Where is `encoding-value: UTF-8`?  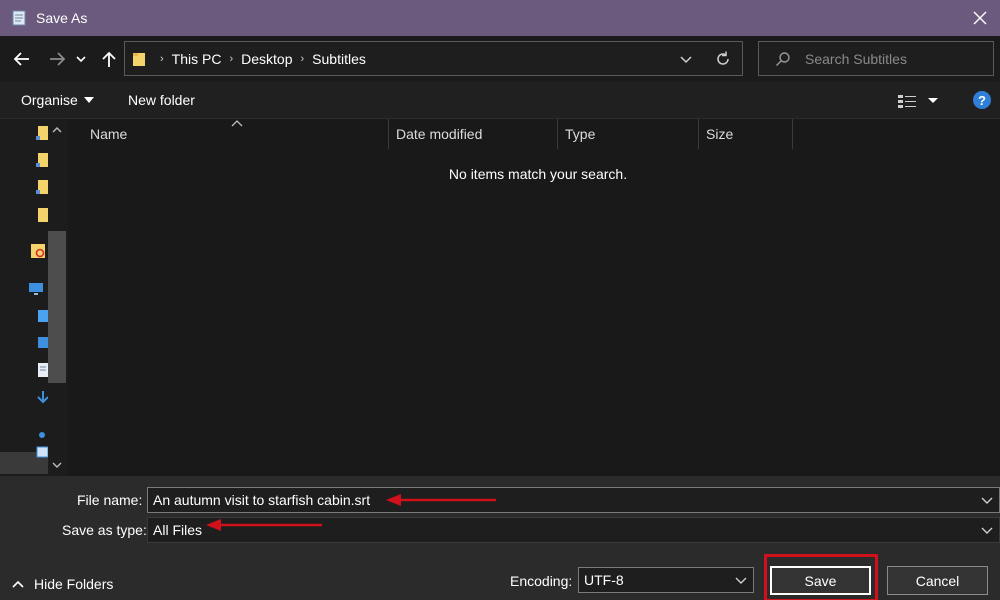 encoding-value: UTF-8 is located at coordinates (604, 580).